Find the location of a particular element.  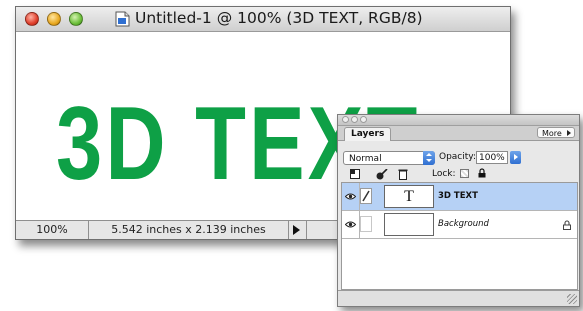

zoom-level-field: 100% is located at coordinates (52, 230).